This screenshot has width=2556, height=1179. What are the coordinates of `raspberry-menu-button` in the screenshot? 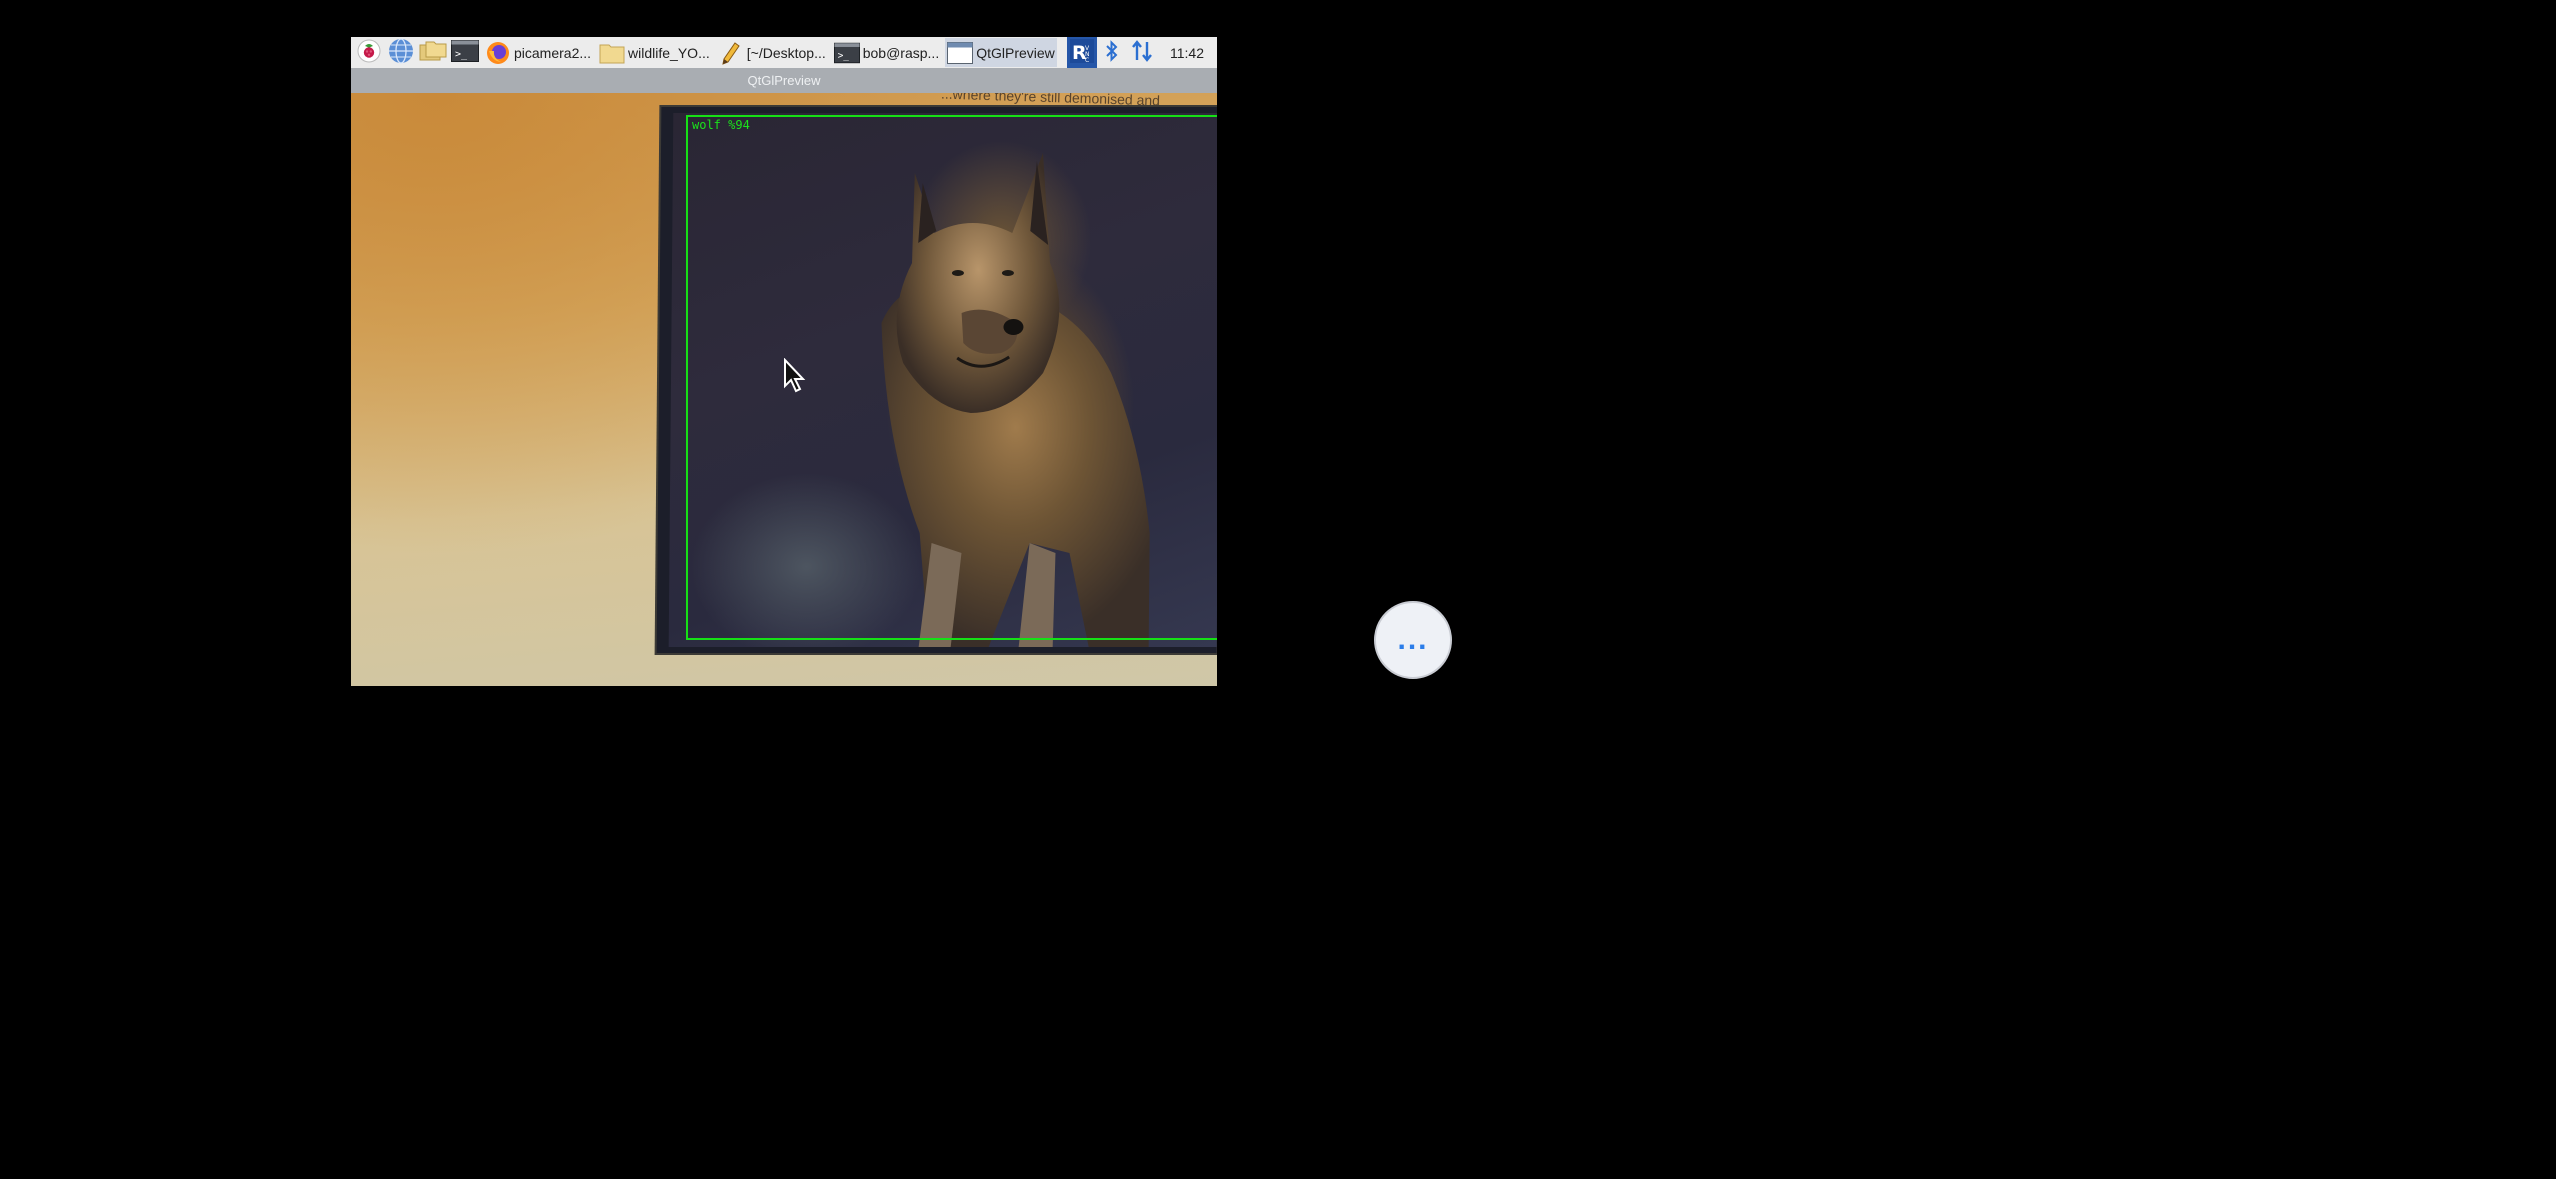 It's located at (369, 53).